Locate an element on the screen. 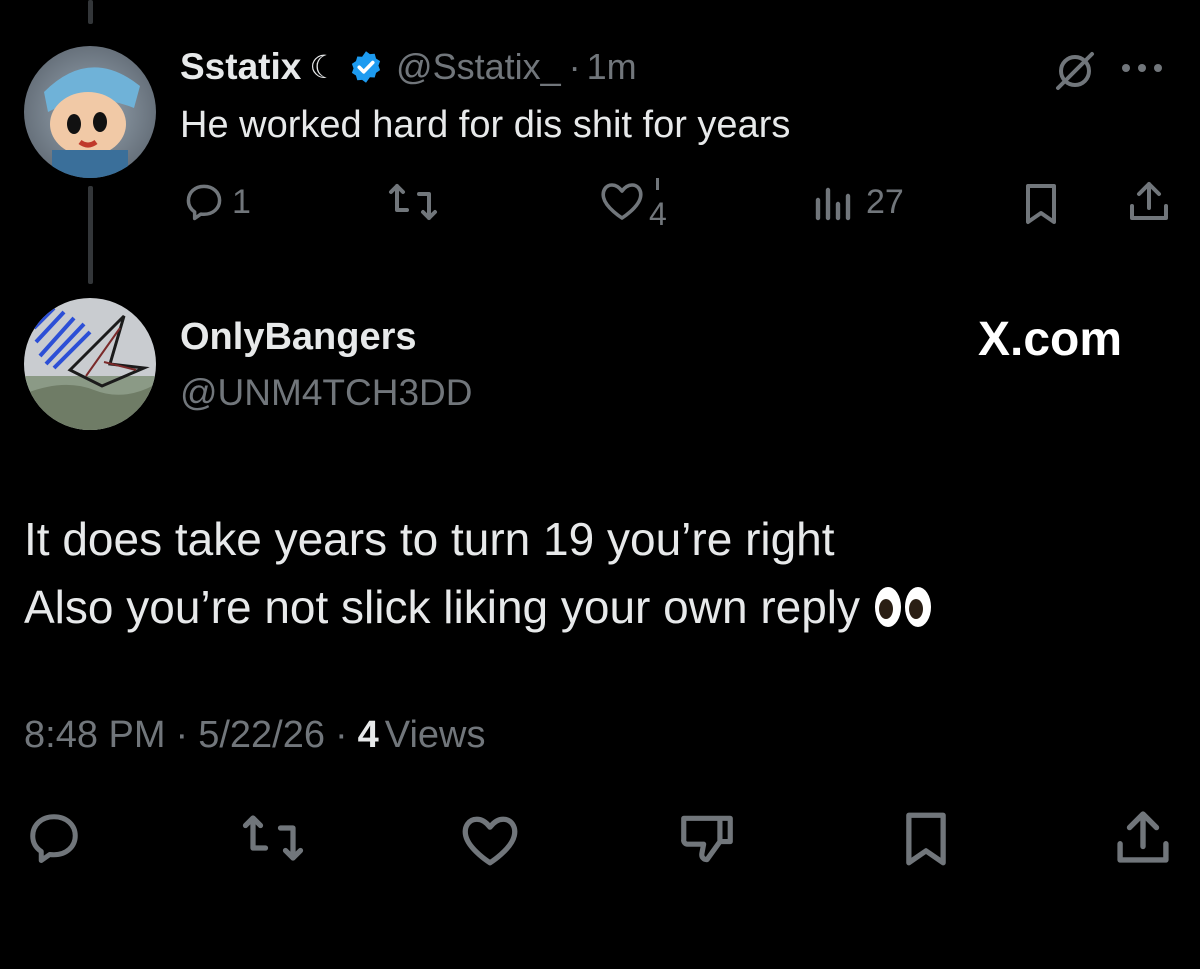 The width and height of the screenshot is (1200, 969). views-icon is located at coordinates (832, 202).